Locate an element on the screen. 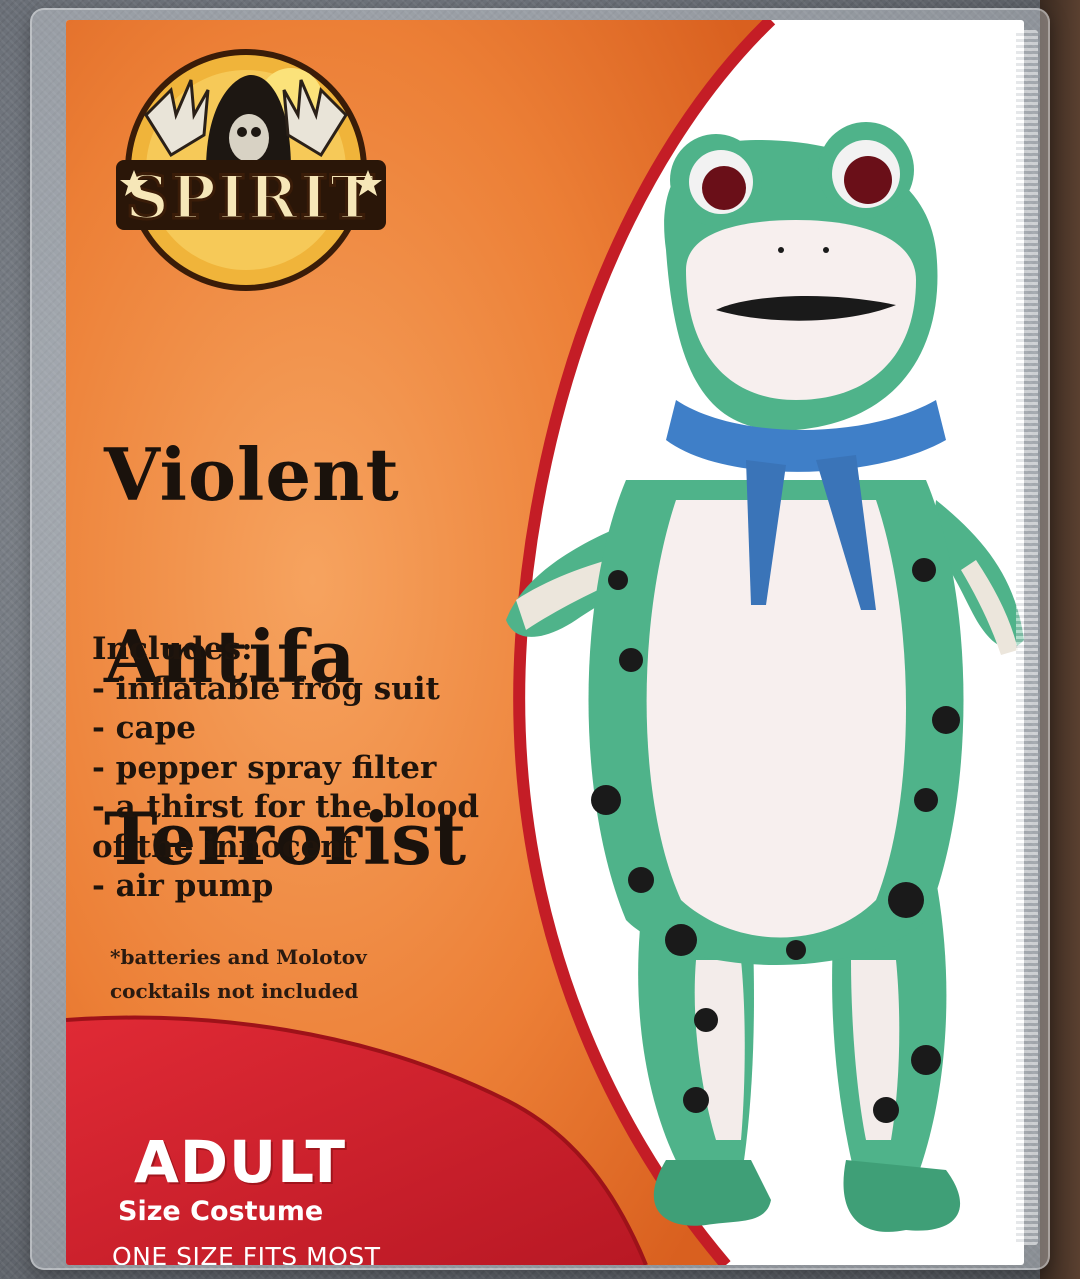 The image size is (1080, 1279). list-item: - air pump is located at coordinates (183, 886).